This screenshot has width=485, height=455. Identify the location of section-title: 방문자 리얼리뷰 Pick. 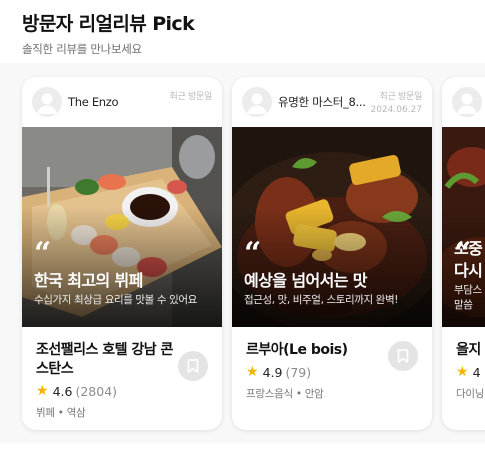
(108, 24).